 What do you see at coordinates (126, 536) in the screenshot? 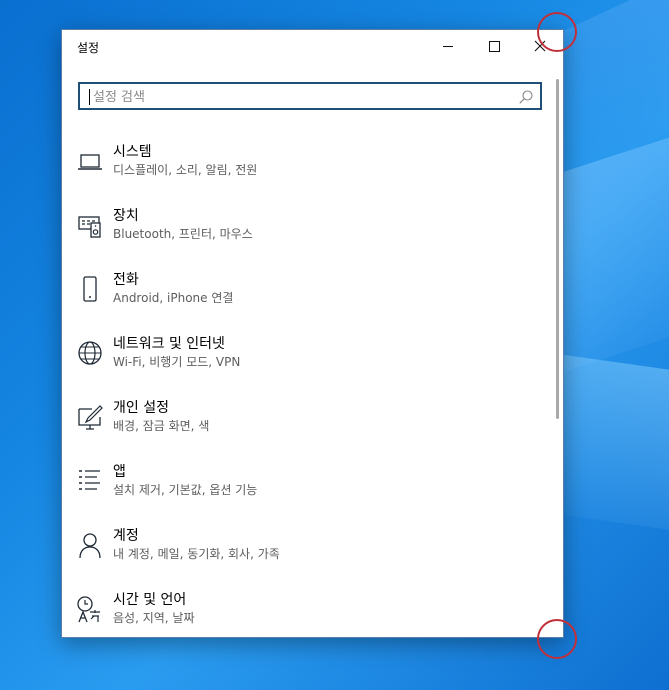
I see `category-title: 계정` at bounding box center [126, 536].